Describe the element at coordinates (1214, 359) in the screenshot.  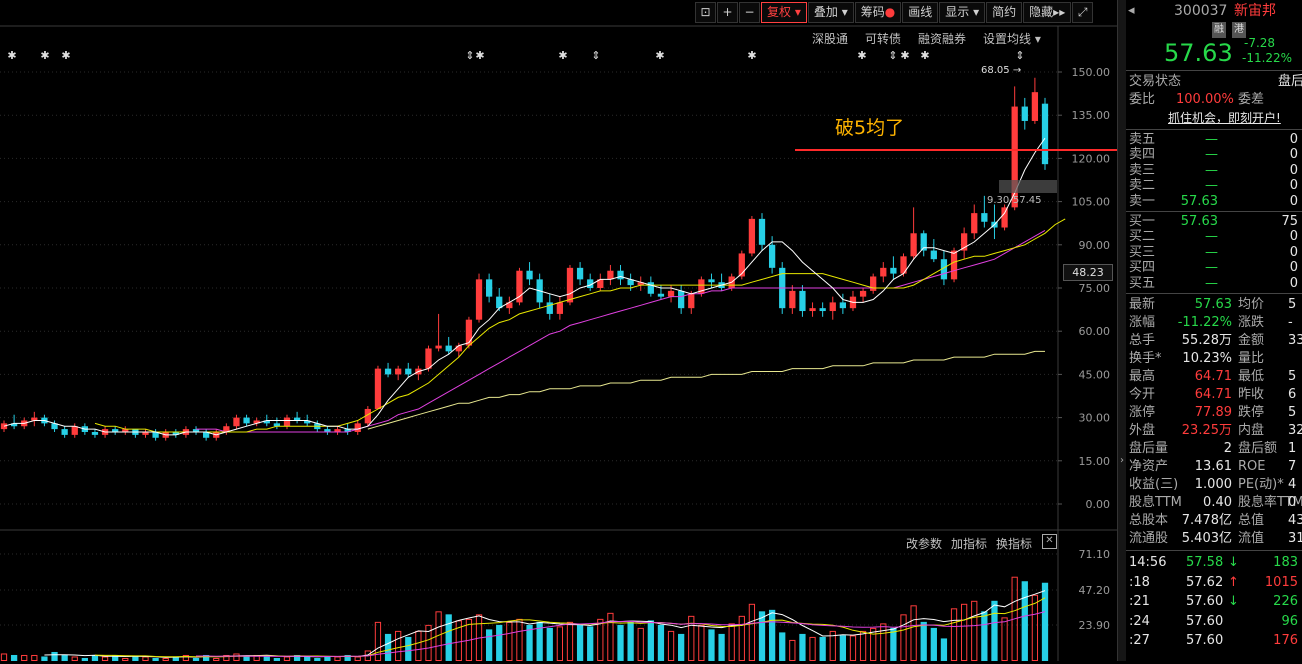
I see `stat-row: 换手* 10.23% 量比` at that location.